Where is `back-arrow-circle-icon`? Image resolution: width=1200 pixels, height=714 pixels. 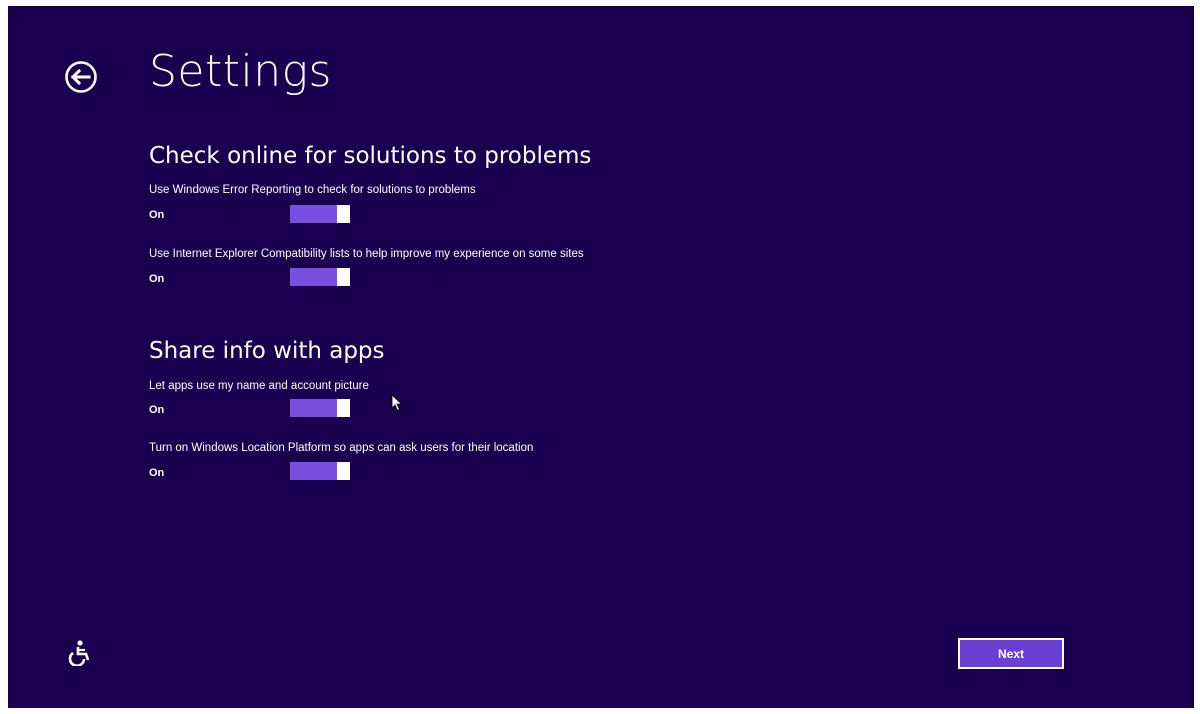 back-arrow-circle-icon is located at coordinates (81, 77).